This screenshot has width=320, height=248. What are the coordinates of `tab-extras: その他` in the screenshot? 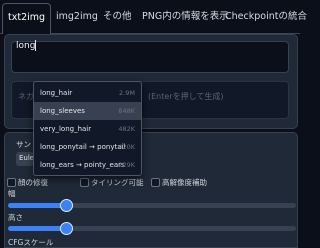 It's located at (117, 17).